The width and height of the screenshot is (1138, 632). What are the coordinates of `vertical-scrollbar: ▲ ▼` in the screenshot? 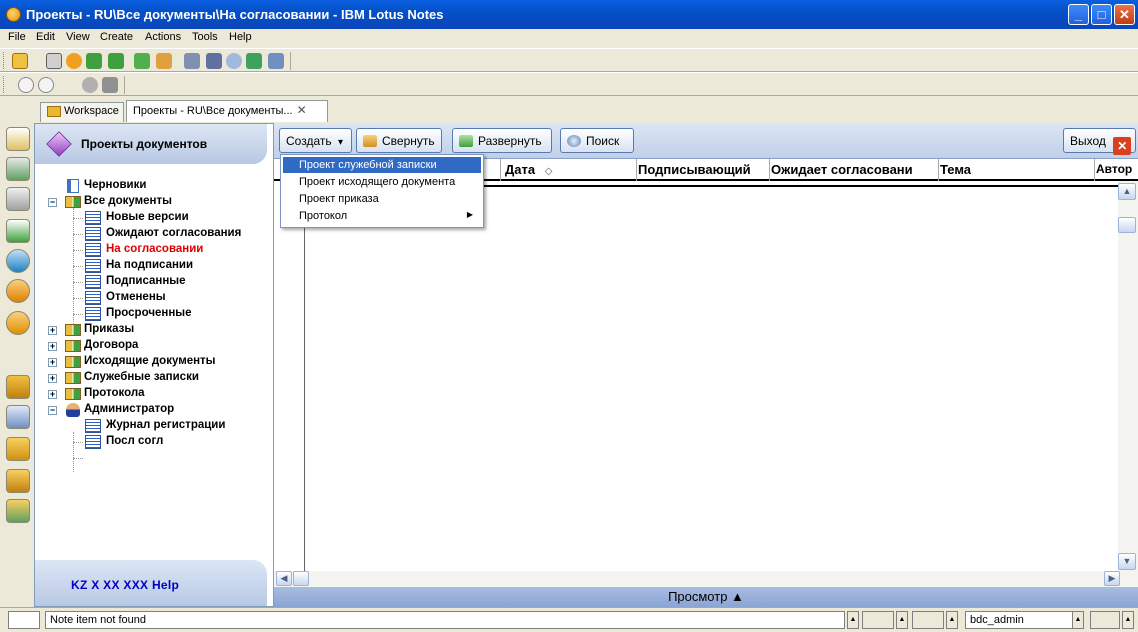 It's located at (1128, 376).